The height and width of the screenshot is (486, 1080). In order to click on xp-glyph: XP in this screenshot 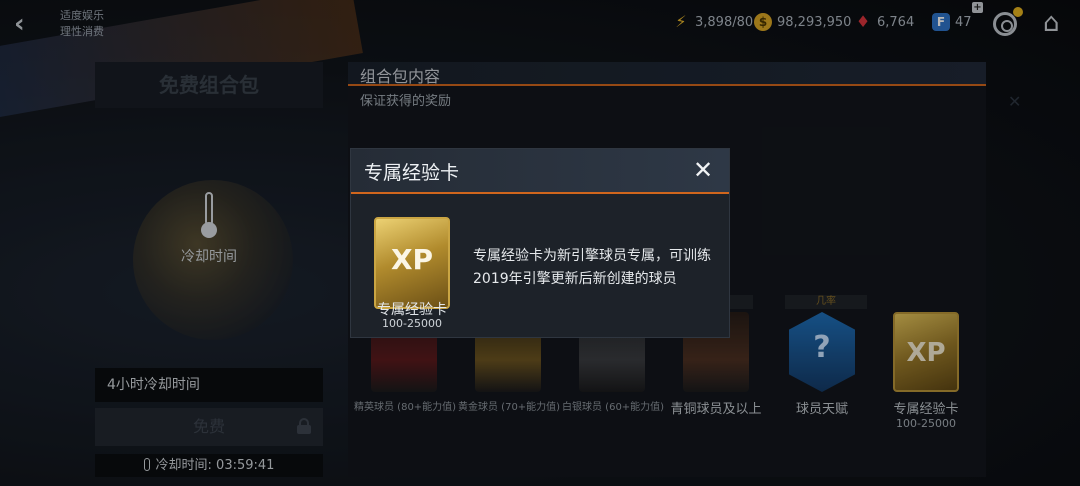, I will do `click(412, 259)`.